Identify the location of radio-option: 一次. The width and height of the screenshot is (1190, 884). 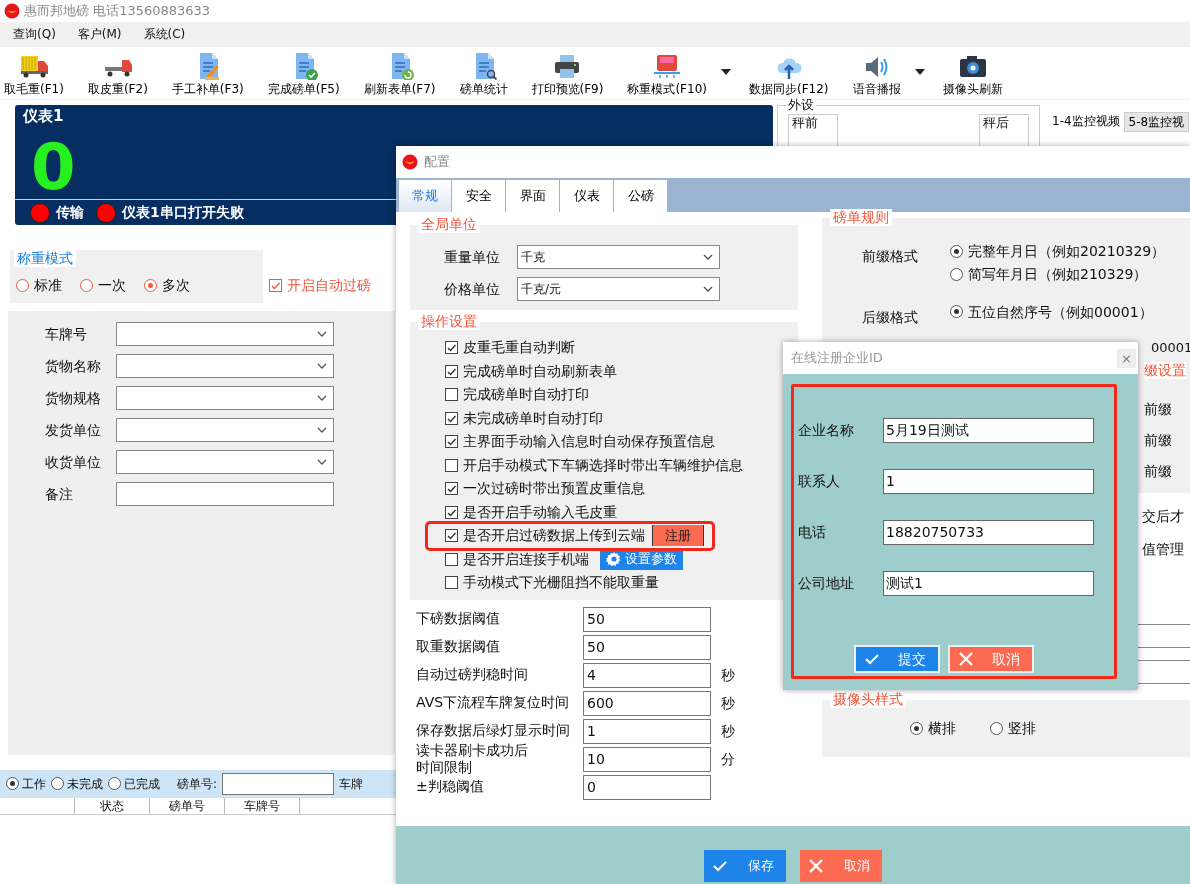
(103, 285).